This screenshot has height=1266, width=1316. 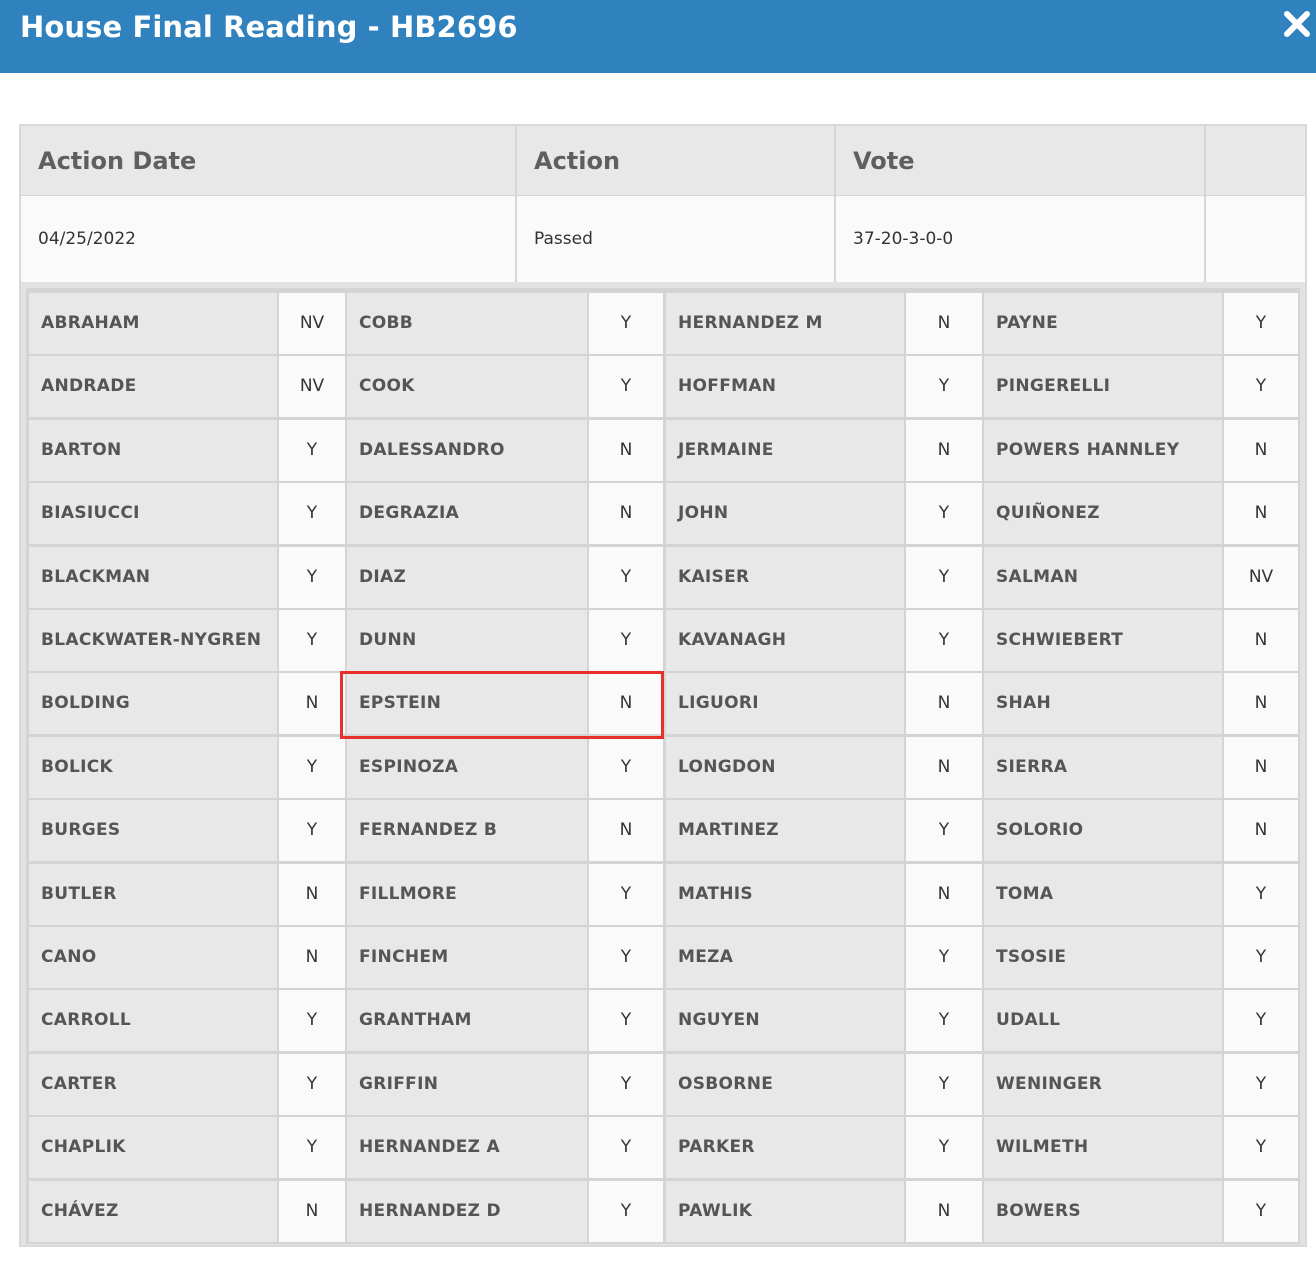 I want to click on vote-tally-value: 37-20-3-0-0, so click(x=1021, y=239).